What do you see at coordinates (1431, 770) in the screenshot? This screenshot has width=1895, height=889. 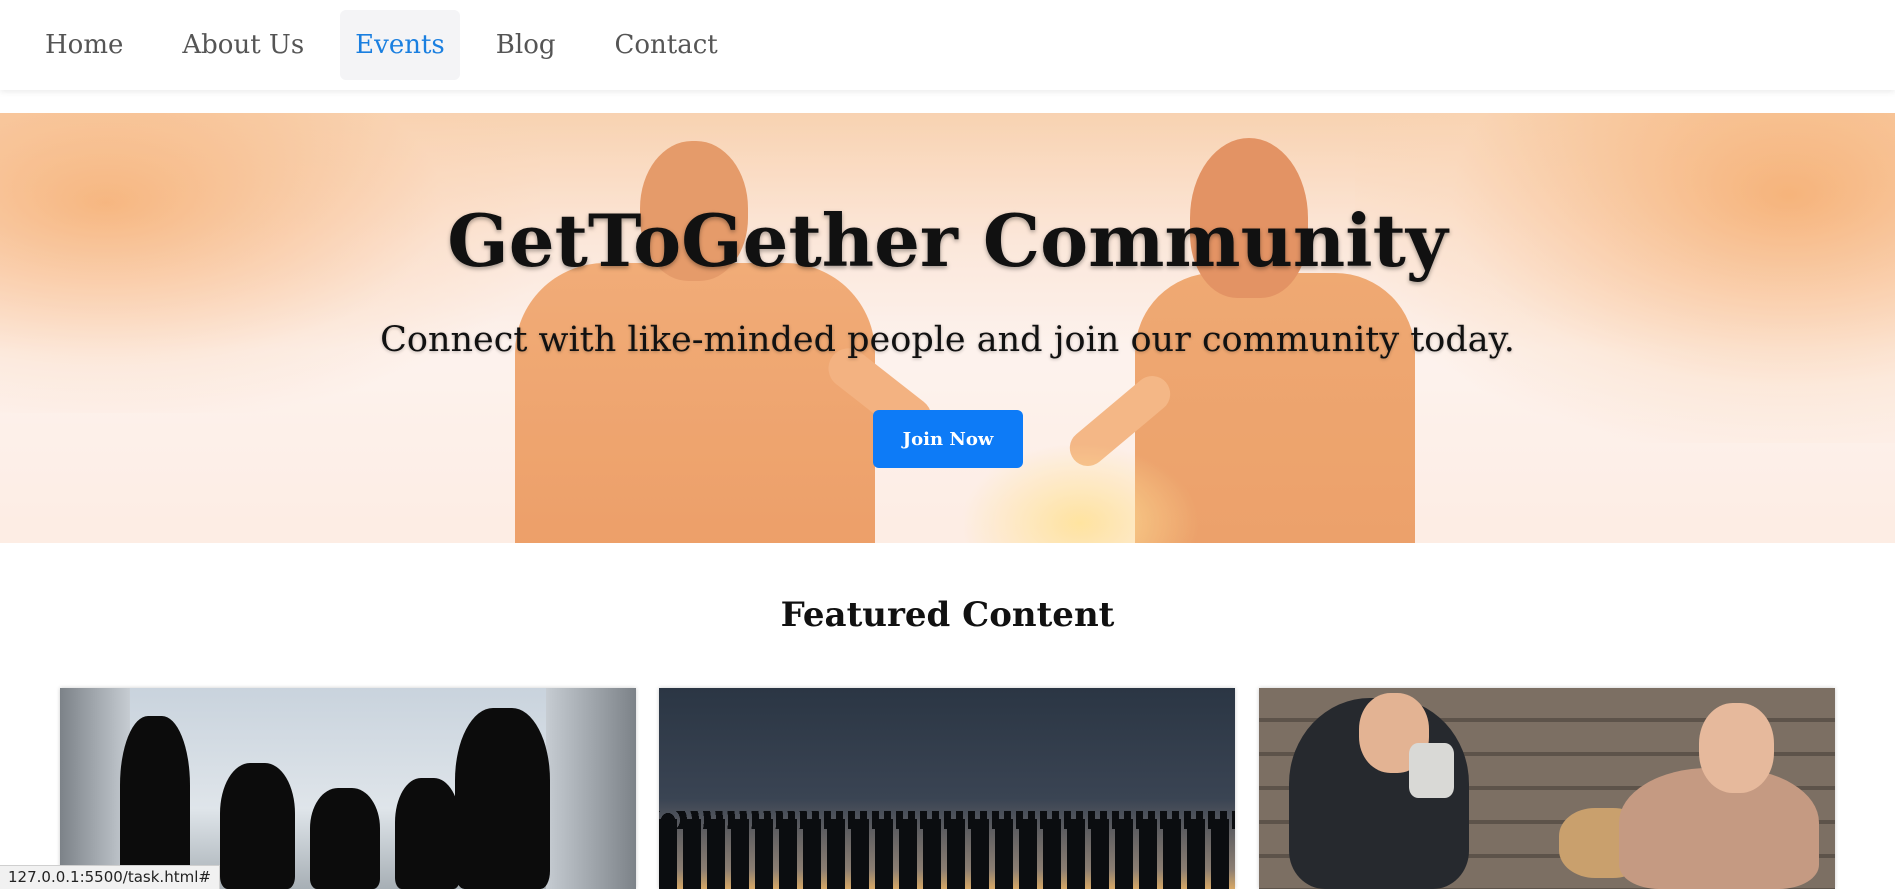 I see `coffee-mug` at bounding box center [1431, 770].